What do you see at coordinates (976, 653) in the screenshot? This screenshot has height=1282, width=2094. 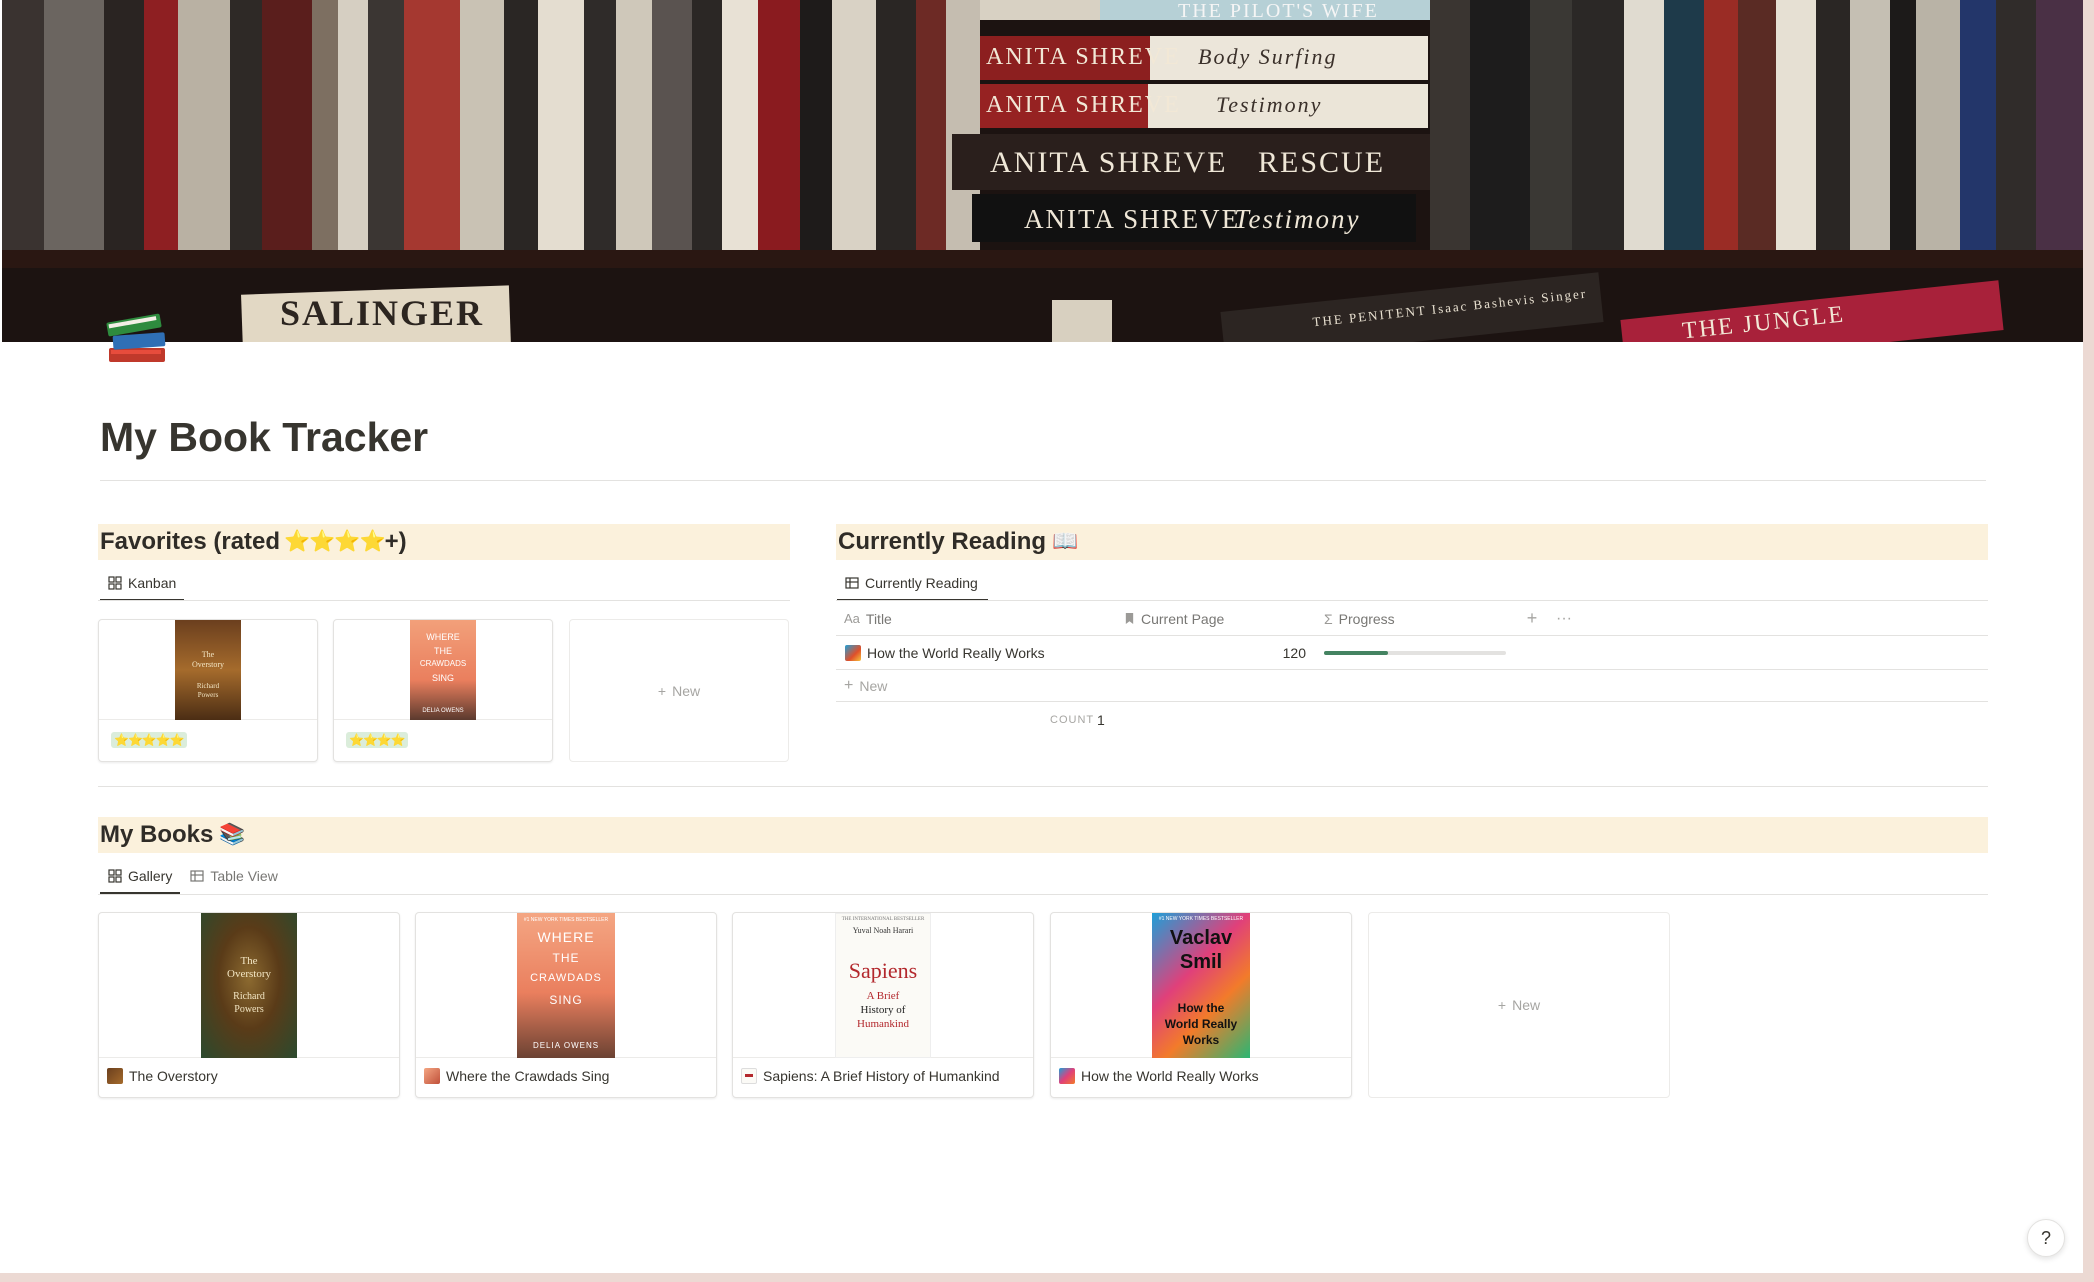 I see `cell-title: How the World Really Works` at bounding box center [976, 653].